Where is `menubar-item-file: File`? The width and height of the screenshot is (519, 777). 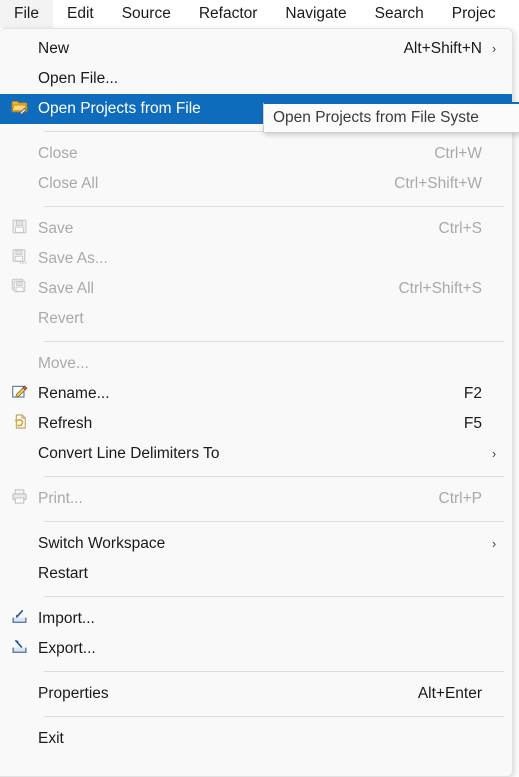
menubar-item-file: File is located at coordinates (26, 14).